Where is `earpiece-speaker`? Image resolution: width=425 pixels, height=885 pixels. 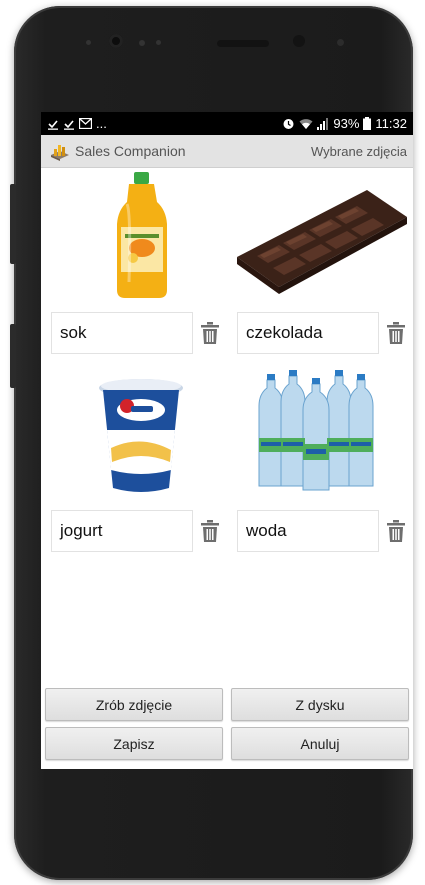 earpiece-speaker is located at coordinates (243, 43).